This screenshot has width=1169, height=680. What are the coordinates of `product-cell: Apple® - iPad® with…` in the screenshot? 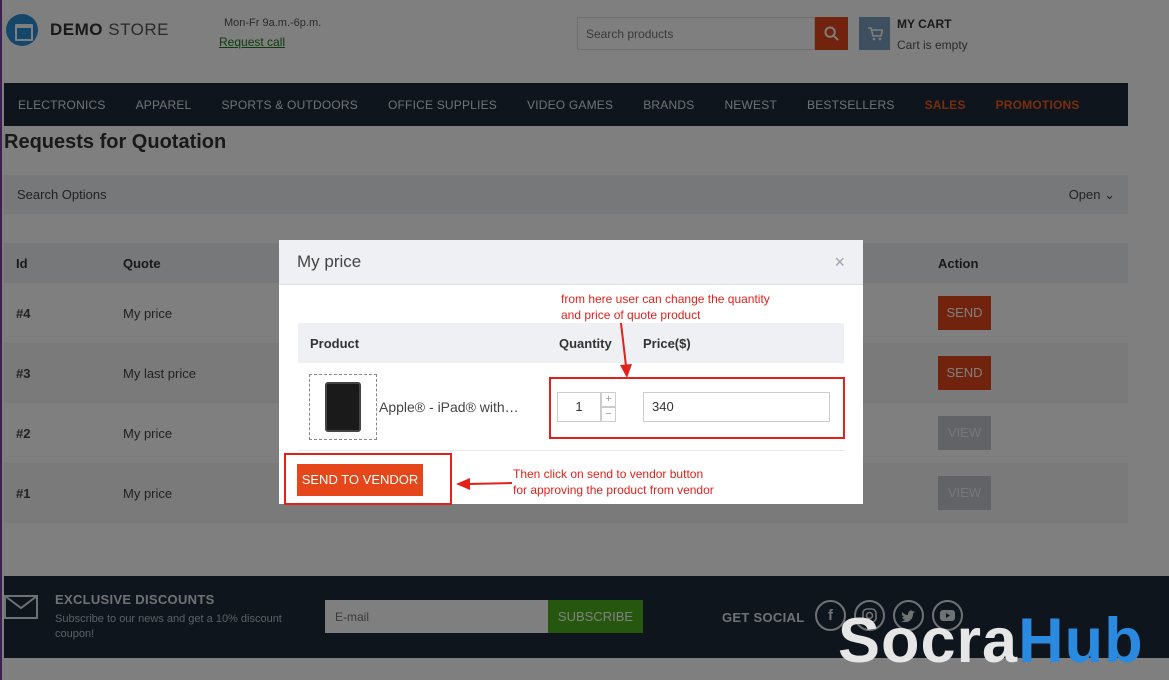 It's located at (422, 406).